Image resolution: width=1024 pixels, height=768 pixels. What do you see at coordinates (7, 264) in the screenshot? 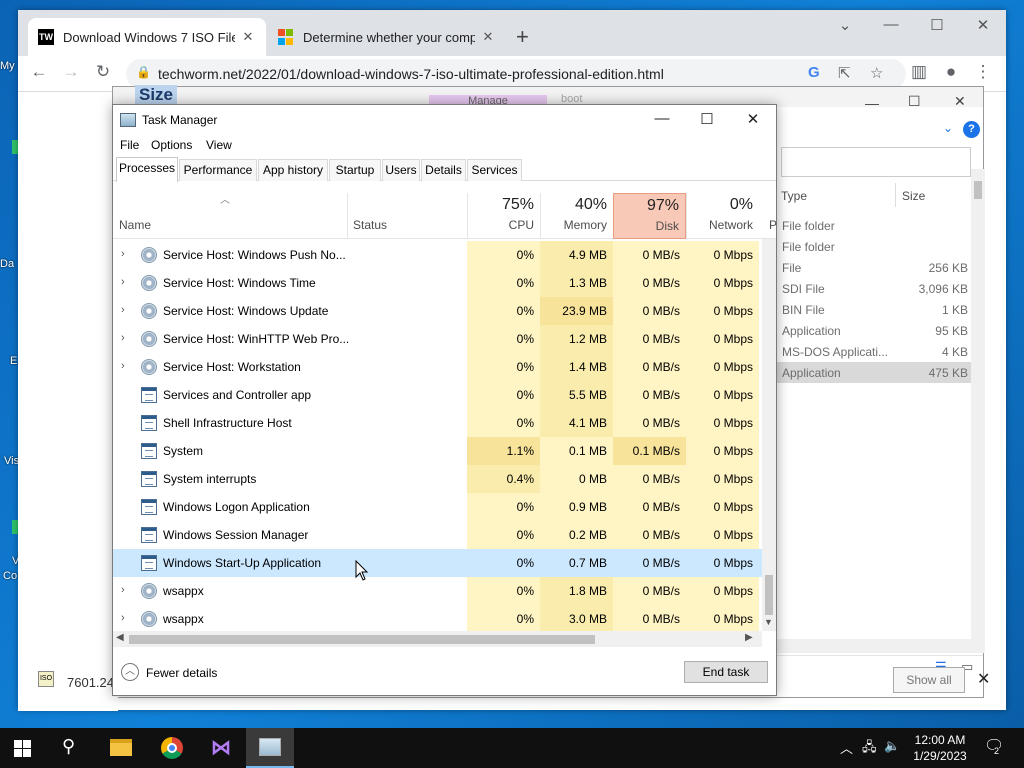
I see `desktop-icon-label: Da` at bounding box center [7, 264].